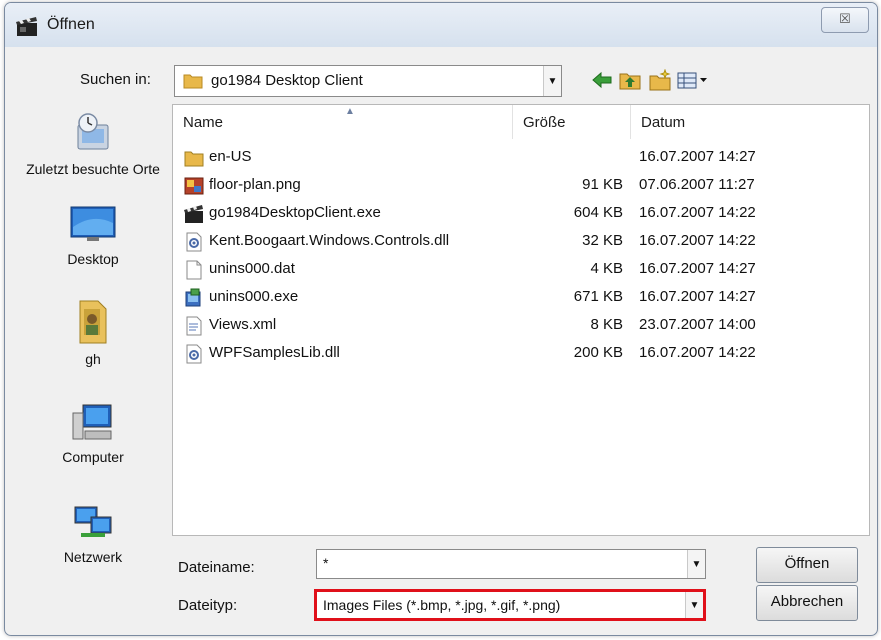 The height and width of the screenshot is (640, 881). I want to click on network-icon, so click(93, 521).